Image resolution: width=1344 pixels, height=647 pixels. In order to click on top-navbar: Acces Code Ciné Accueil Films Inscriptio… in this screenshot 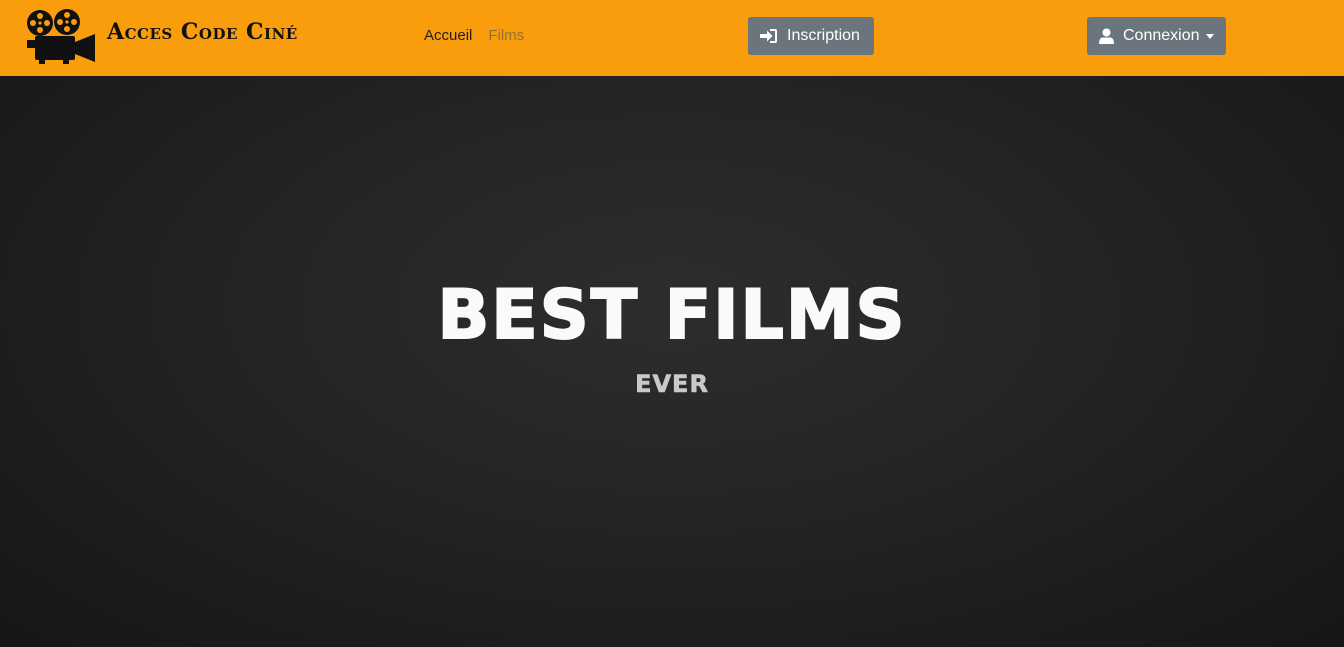, I will do `click(672, 38)`.